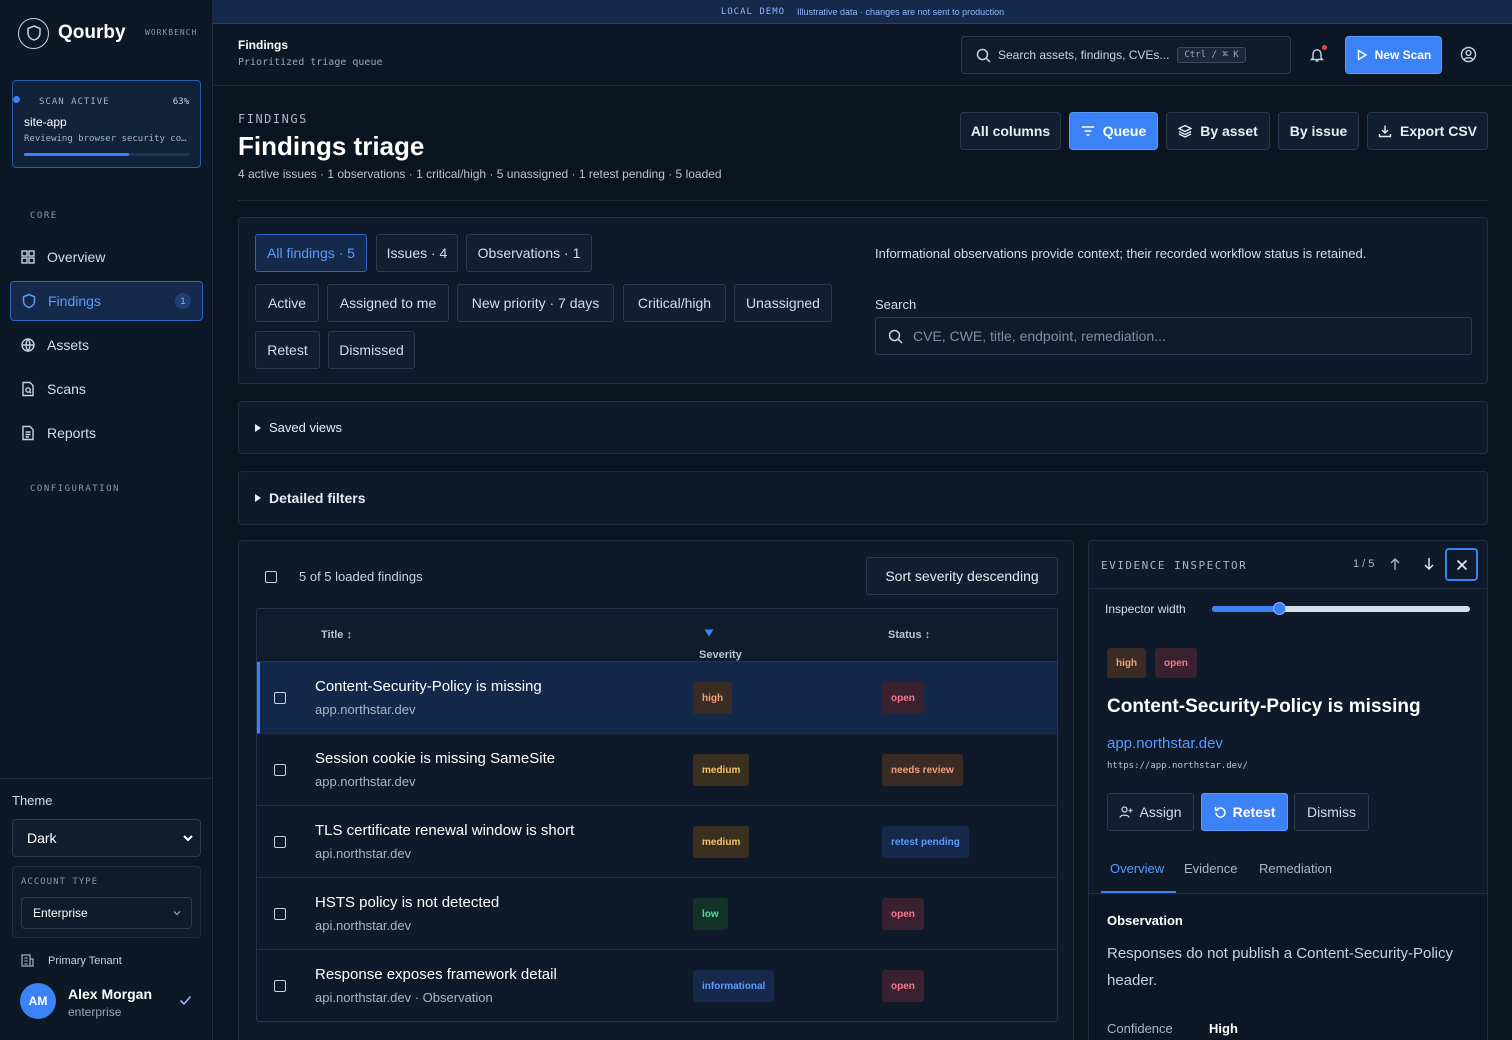 The height and width of the screenshot is (1040, 1512). What do you see at coordinates (45, 122) in the screenshot?
I see `scan-app-name: site-app` at bounding box center [45, 122].